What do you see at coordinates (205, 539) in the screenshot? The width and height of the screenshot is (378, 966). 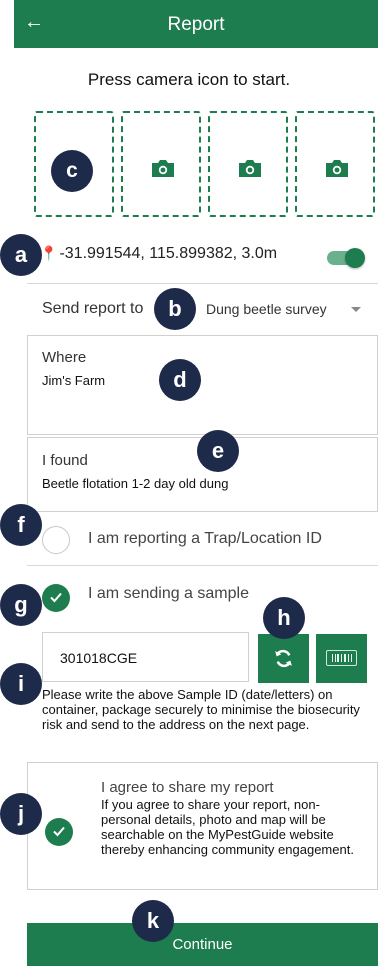 I see `trap-label: I am reporting a Trap/Location ID` at bounding box center [205, 539].